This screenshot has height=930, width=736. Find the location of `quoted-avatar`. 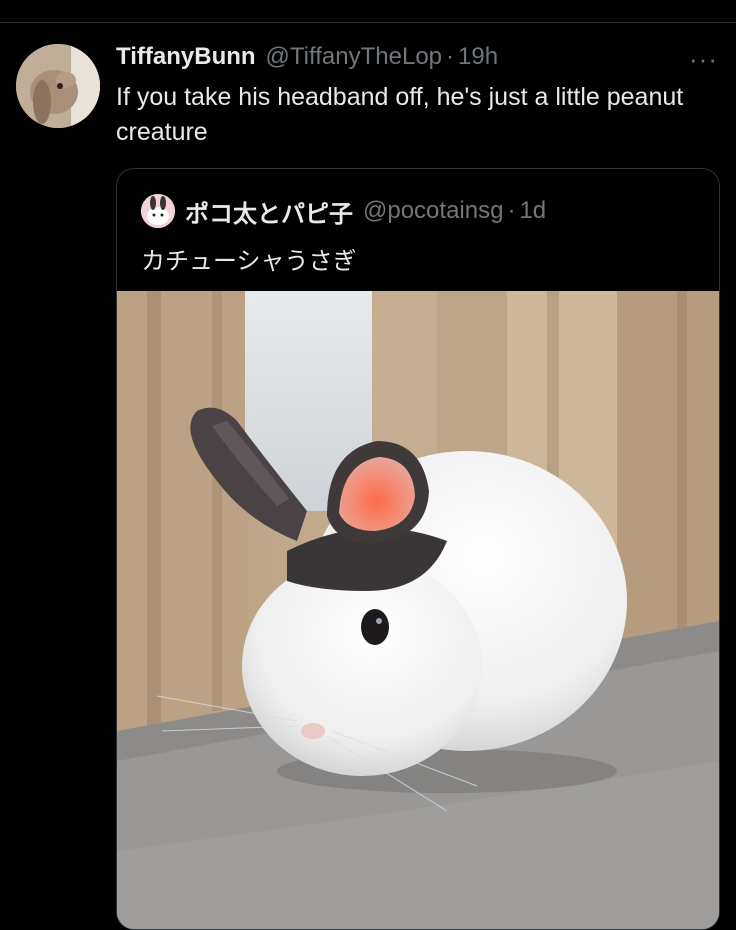

quoted-avatar is located at coordinates (158, 211).